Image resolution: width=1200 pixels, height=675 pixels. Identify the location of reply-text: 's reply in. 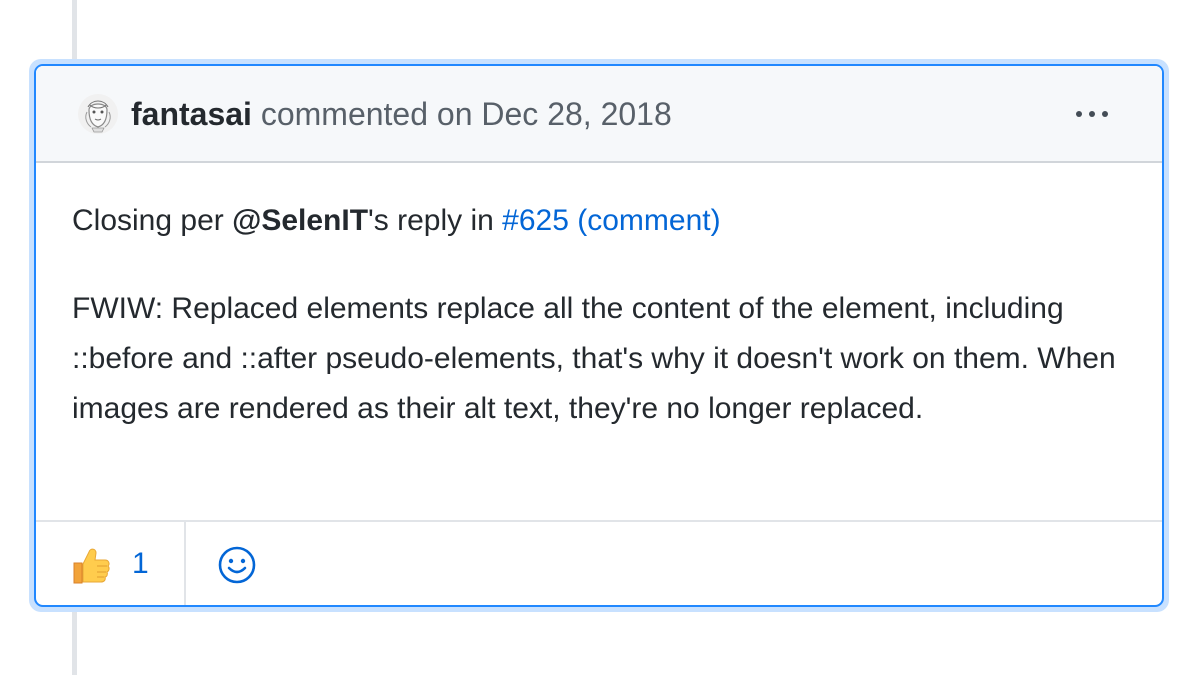
(435, 220).